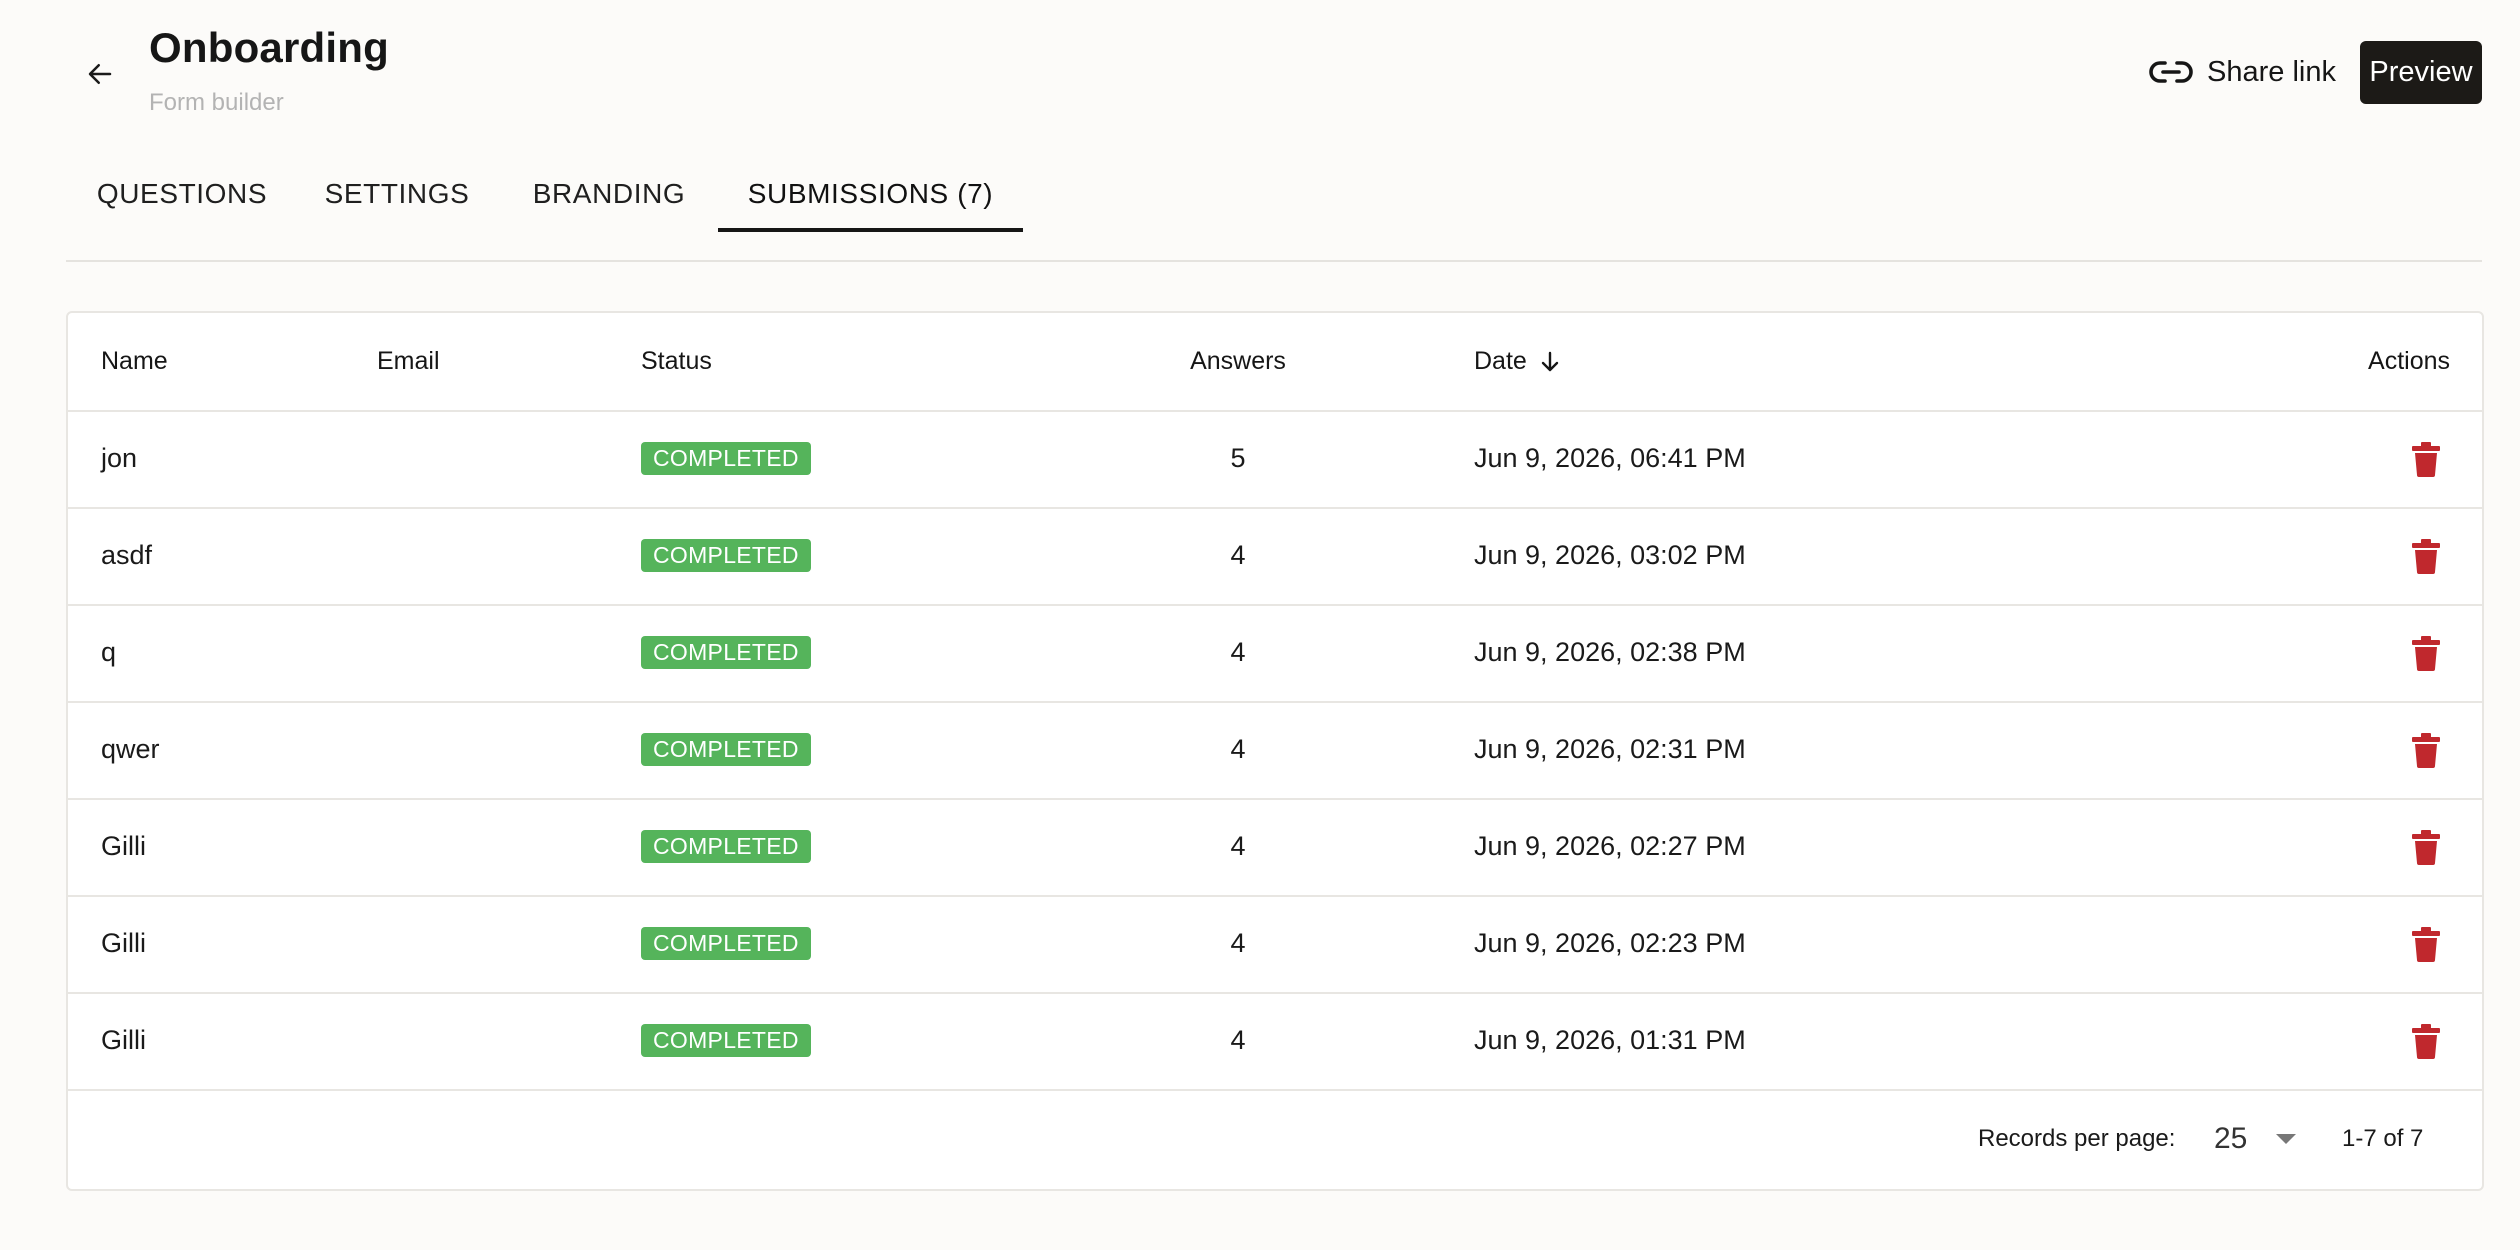  Describe the element at coordinates (2409, 361) in the screenshot. I see `column-header-actions: Actions` at that location.